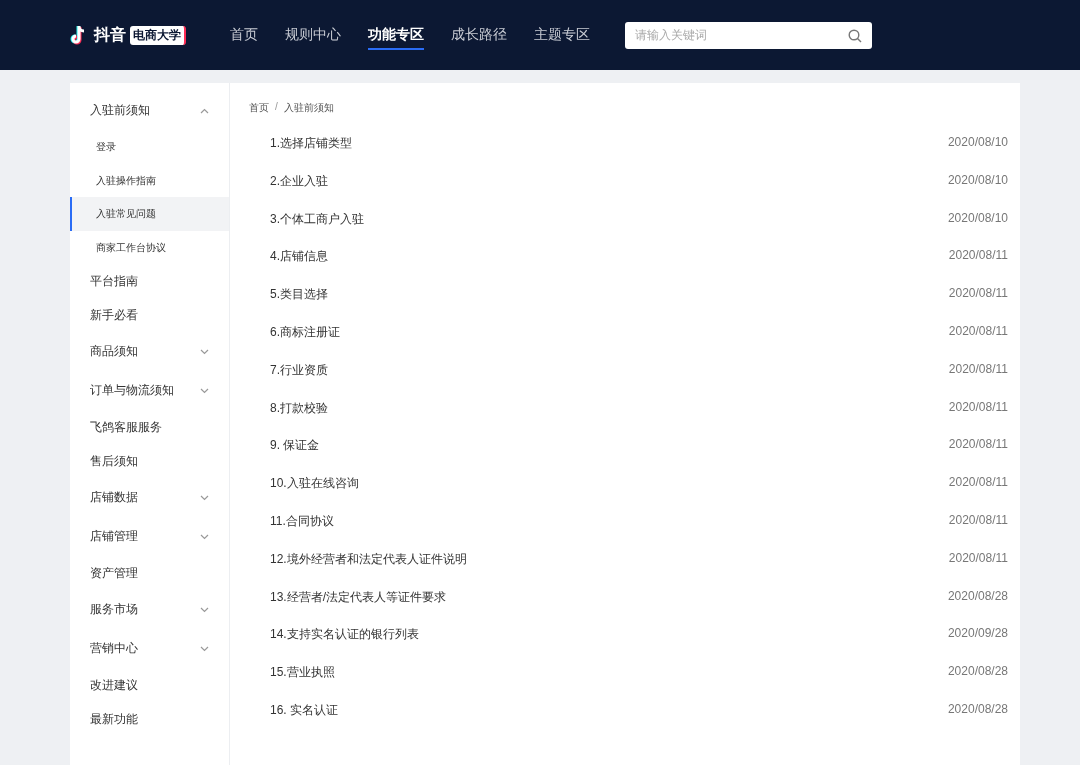  I want to click on sidebar-item: 入驻前须知, so click(149, 110).